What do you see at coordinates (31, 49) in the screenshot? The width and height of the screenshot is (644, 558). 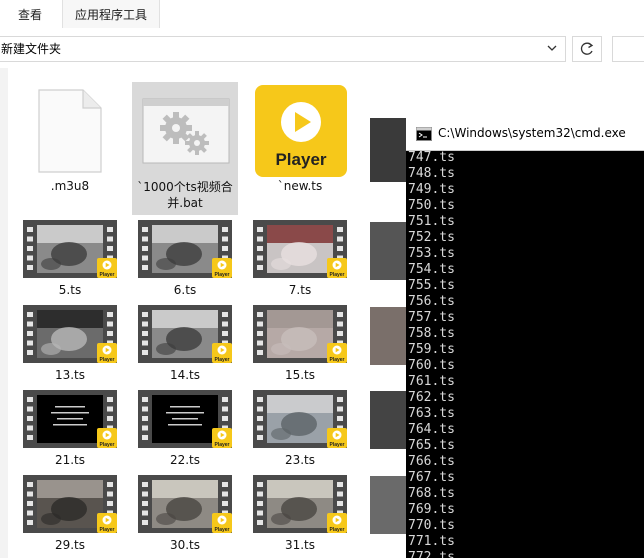 I see `address-path: 新建文件夹` at bounding box center [31, 49].